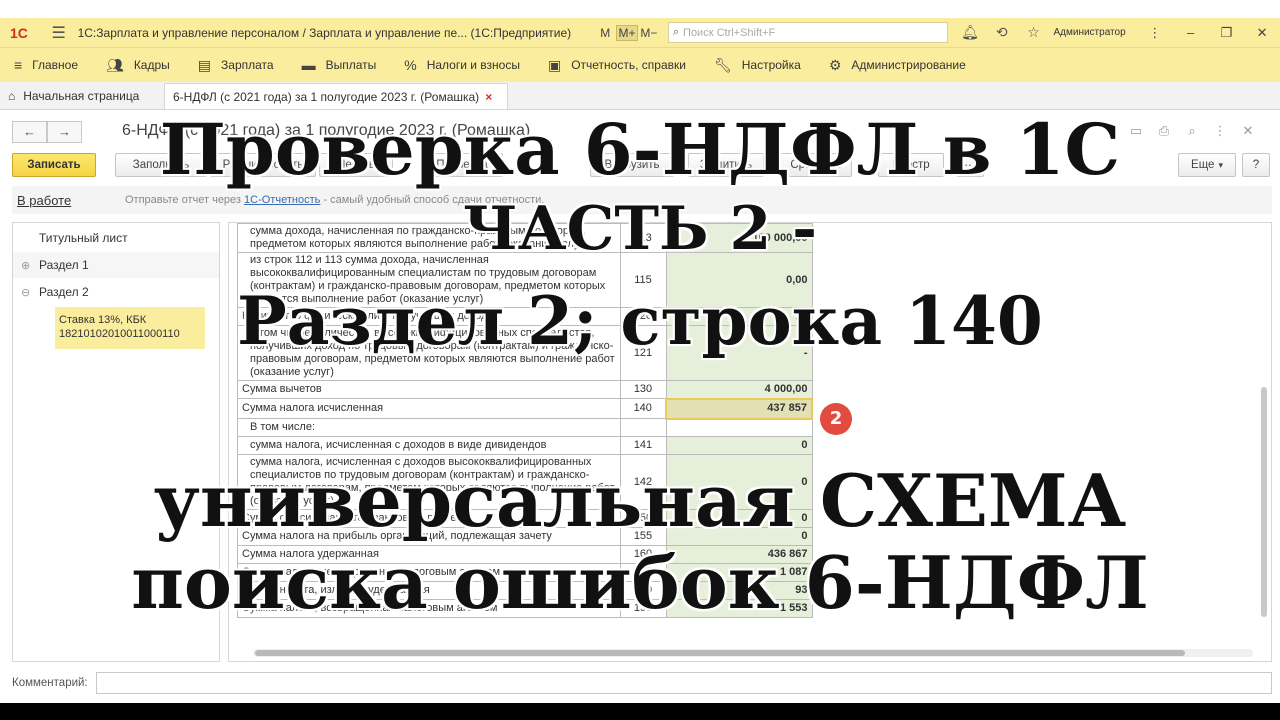 This screenshot has height=720, width=1280. I want to click on protect-button: Защитить, so click(726, 165).